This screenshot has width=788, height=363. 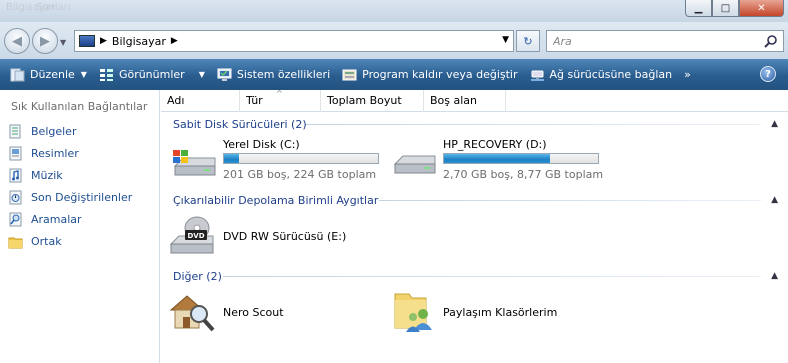 What do you see at coordinates (56, 219) in the screenshot?
I see `nav-item-label: Aramalar` at bounding box center [56, 219].